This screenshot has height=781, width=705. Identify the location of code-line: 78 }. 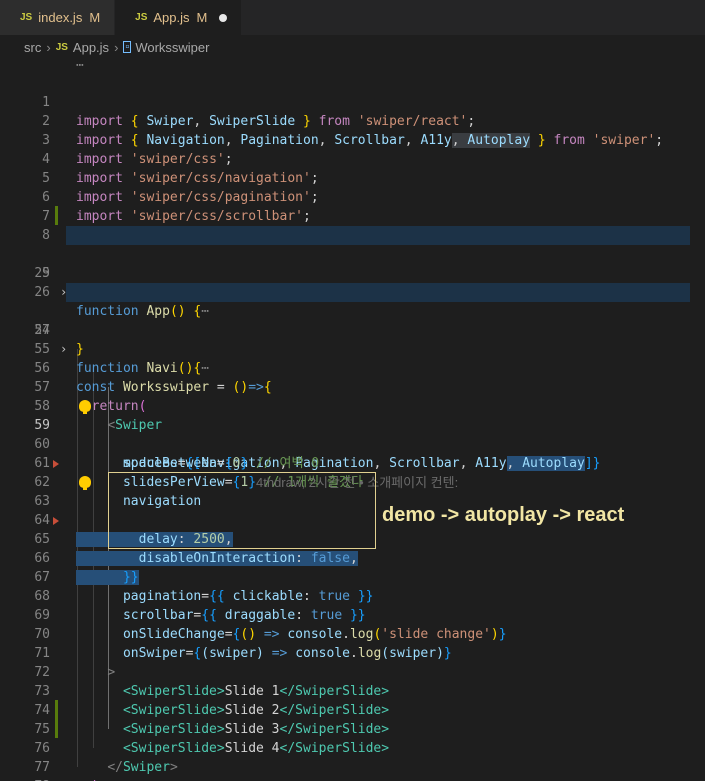
(352, 769).